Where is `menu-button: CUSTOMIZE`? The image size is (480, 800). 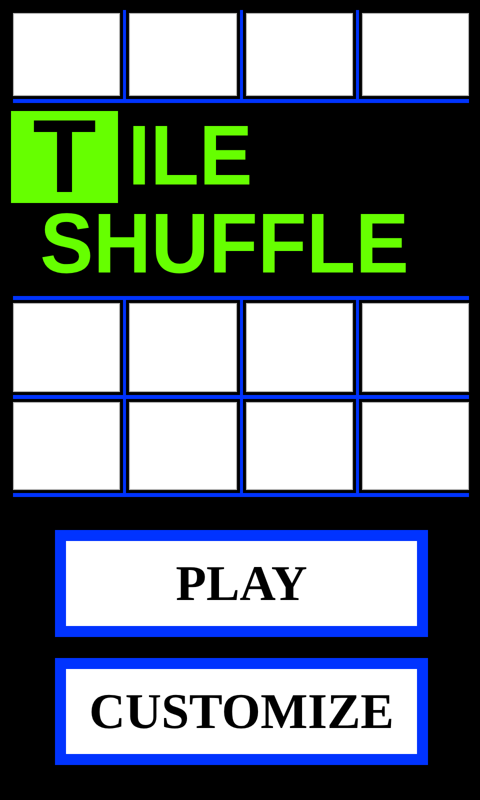
menu-button: CUSTOMIZE is located at coordinates (241, 711).